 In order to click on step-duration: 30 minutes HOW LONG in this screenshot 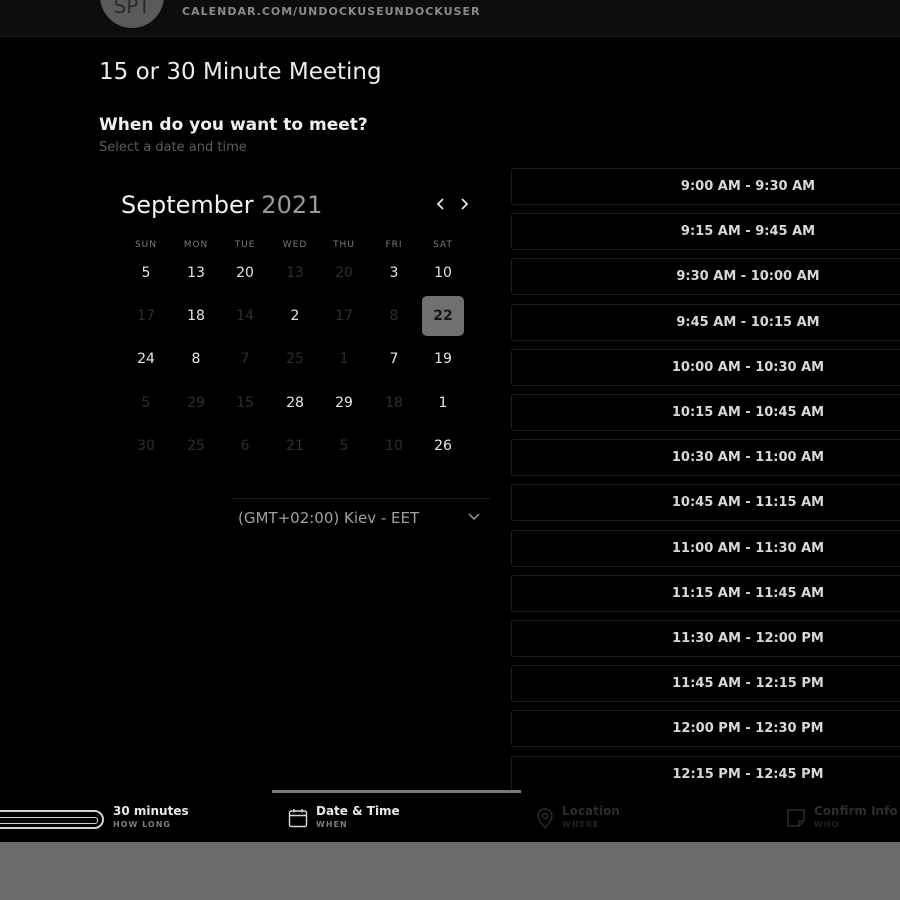, I will do `click(151, 816)`.